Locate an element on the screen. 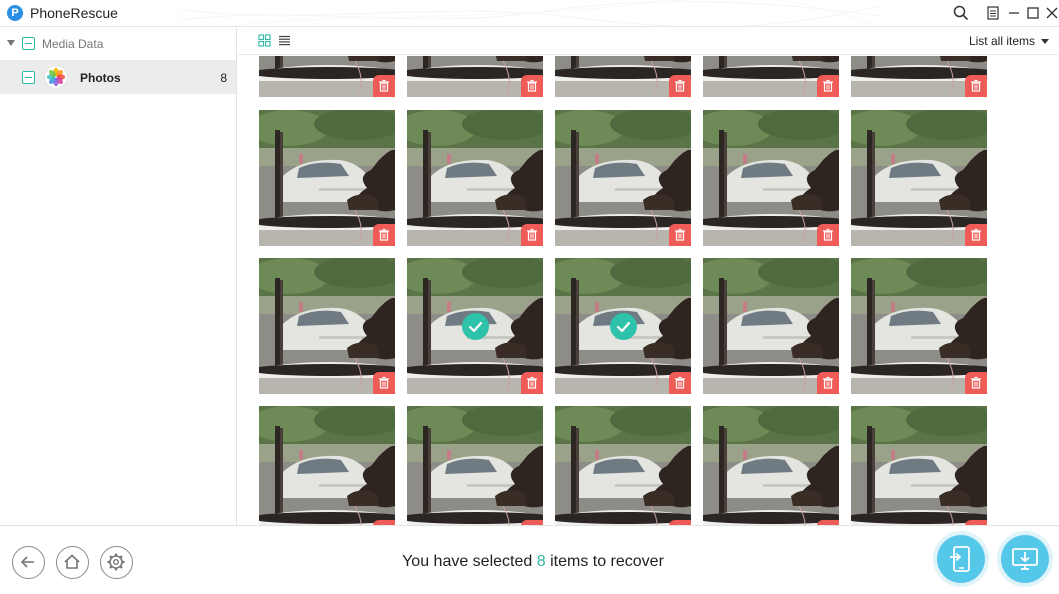  selection-status: You have selected 8 items to recover is located at coordinates (529, 562).